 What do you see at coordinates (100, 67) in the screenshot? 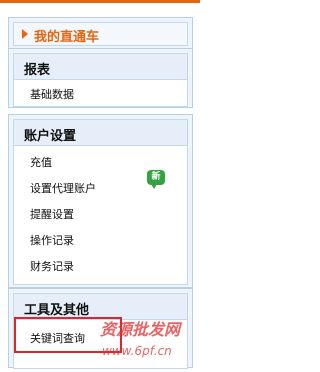
I see `reports-header: 报表` at bounding box center [100, 67].